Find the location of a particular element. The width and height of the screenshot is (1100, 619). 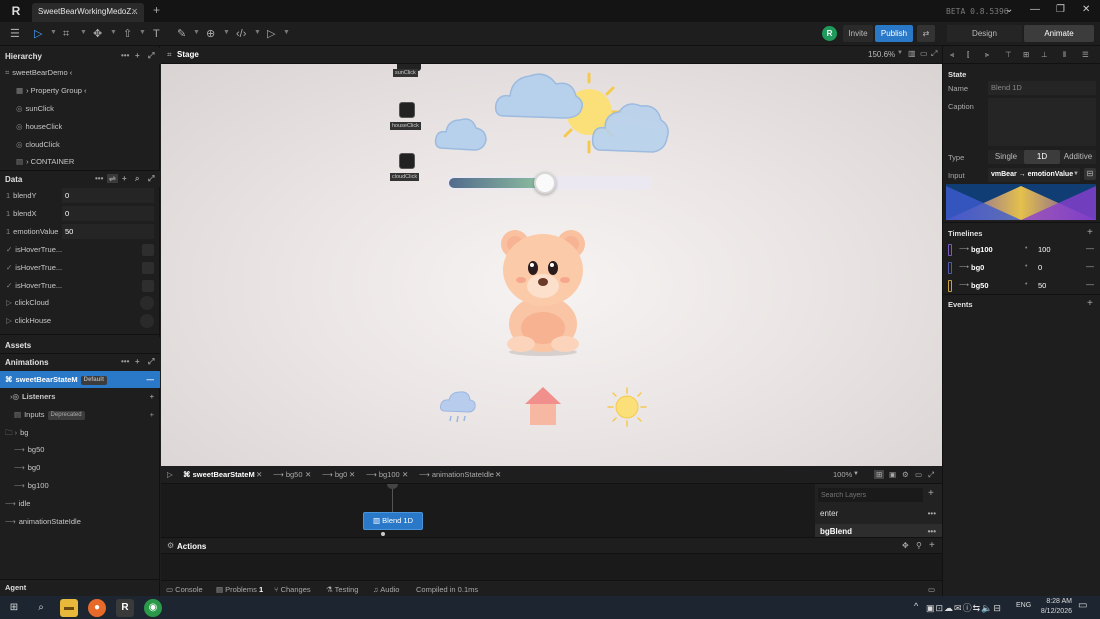

tab-bg0: ⟶ bg0 is located at coordinates (334, 474).